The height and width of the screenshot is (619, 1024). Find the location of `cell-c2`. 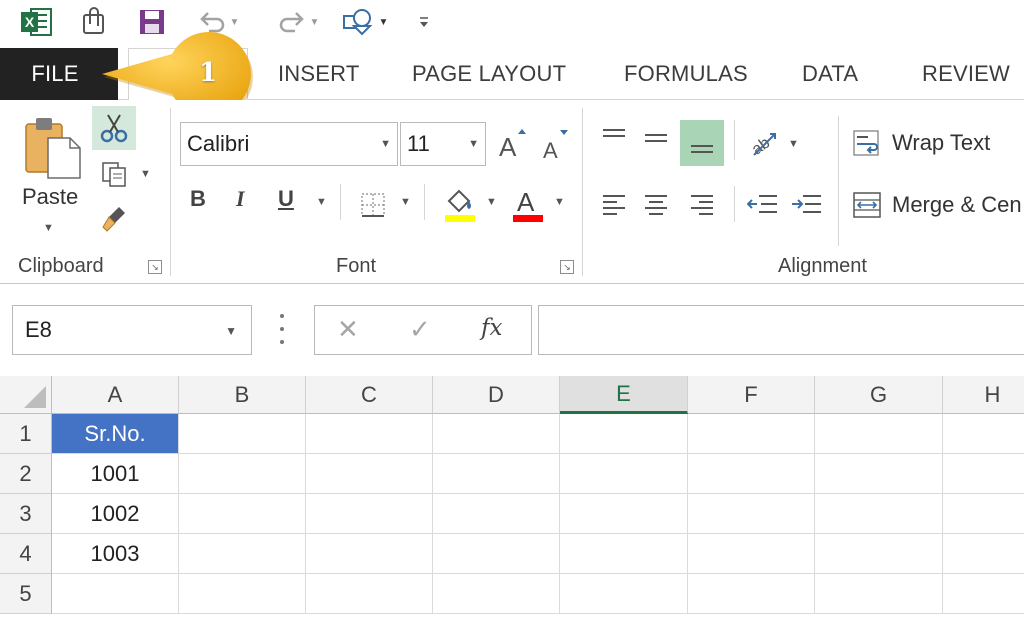

cell-c2 is located at coordinates (369, 474).